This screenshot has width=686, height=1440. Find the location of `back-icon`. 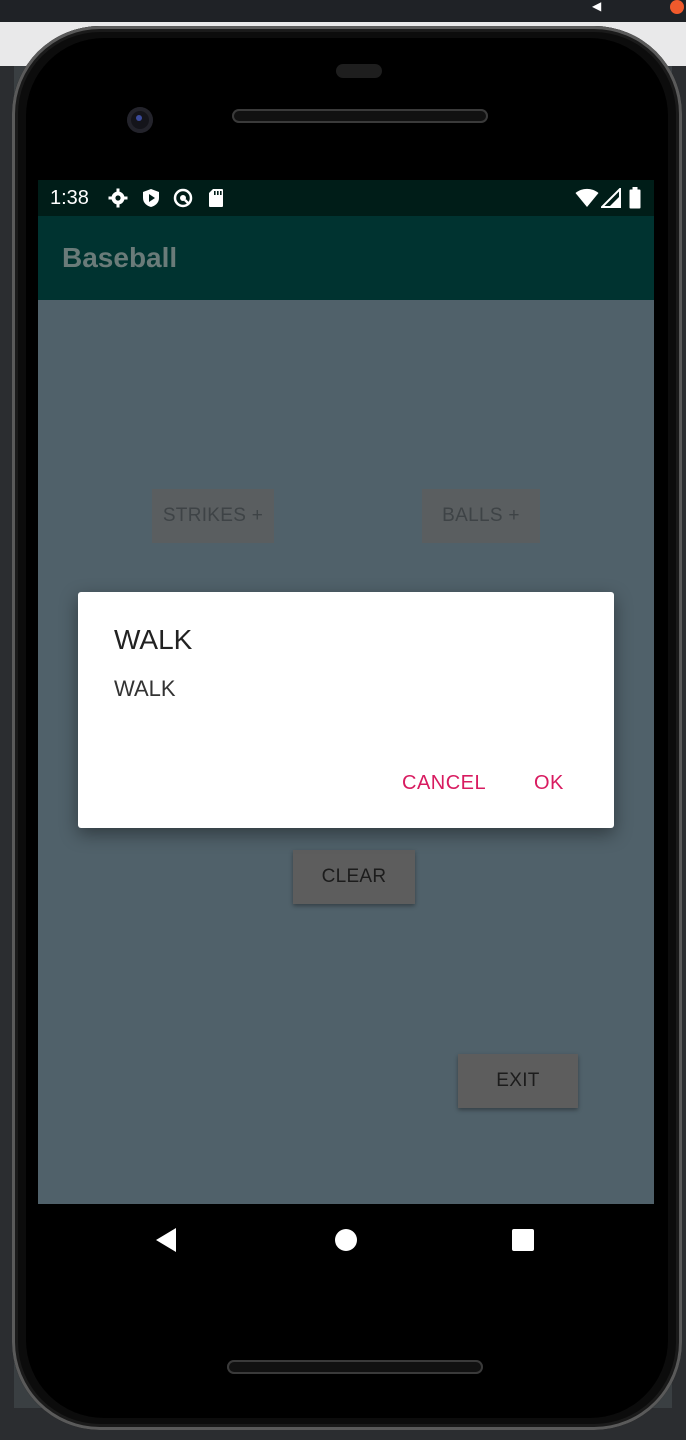

back-icon is located at coordinates (166, 1240).